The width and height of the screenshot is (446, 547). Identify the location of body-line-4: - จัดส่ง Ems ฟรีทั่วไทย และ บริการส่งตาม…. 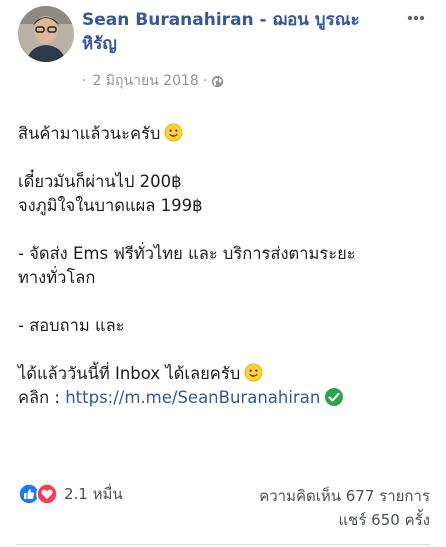
(187, 253).